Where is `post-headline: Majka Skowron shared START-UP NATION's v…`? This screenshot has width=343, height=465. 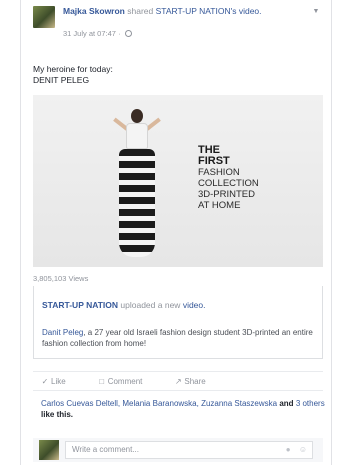
post-headline: Majka Skowron shared START-UP NATION's v… is located at coordinates (185, 11).